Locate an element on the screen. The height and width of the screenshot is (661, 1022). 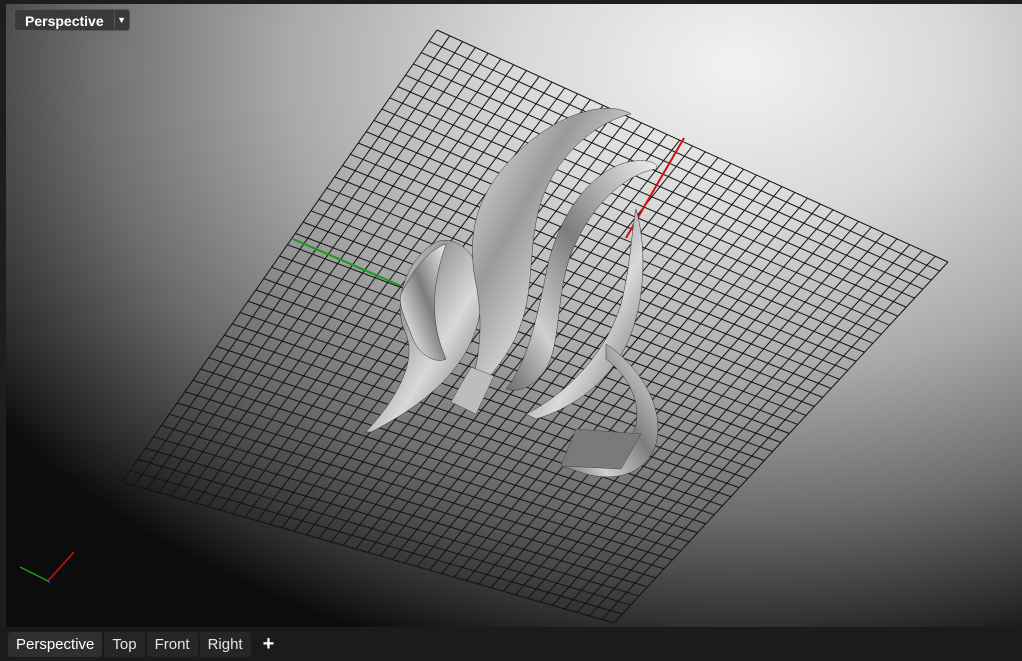
add-viewport-tab-button: + is located at coordinates (269, 644).